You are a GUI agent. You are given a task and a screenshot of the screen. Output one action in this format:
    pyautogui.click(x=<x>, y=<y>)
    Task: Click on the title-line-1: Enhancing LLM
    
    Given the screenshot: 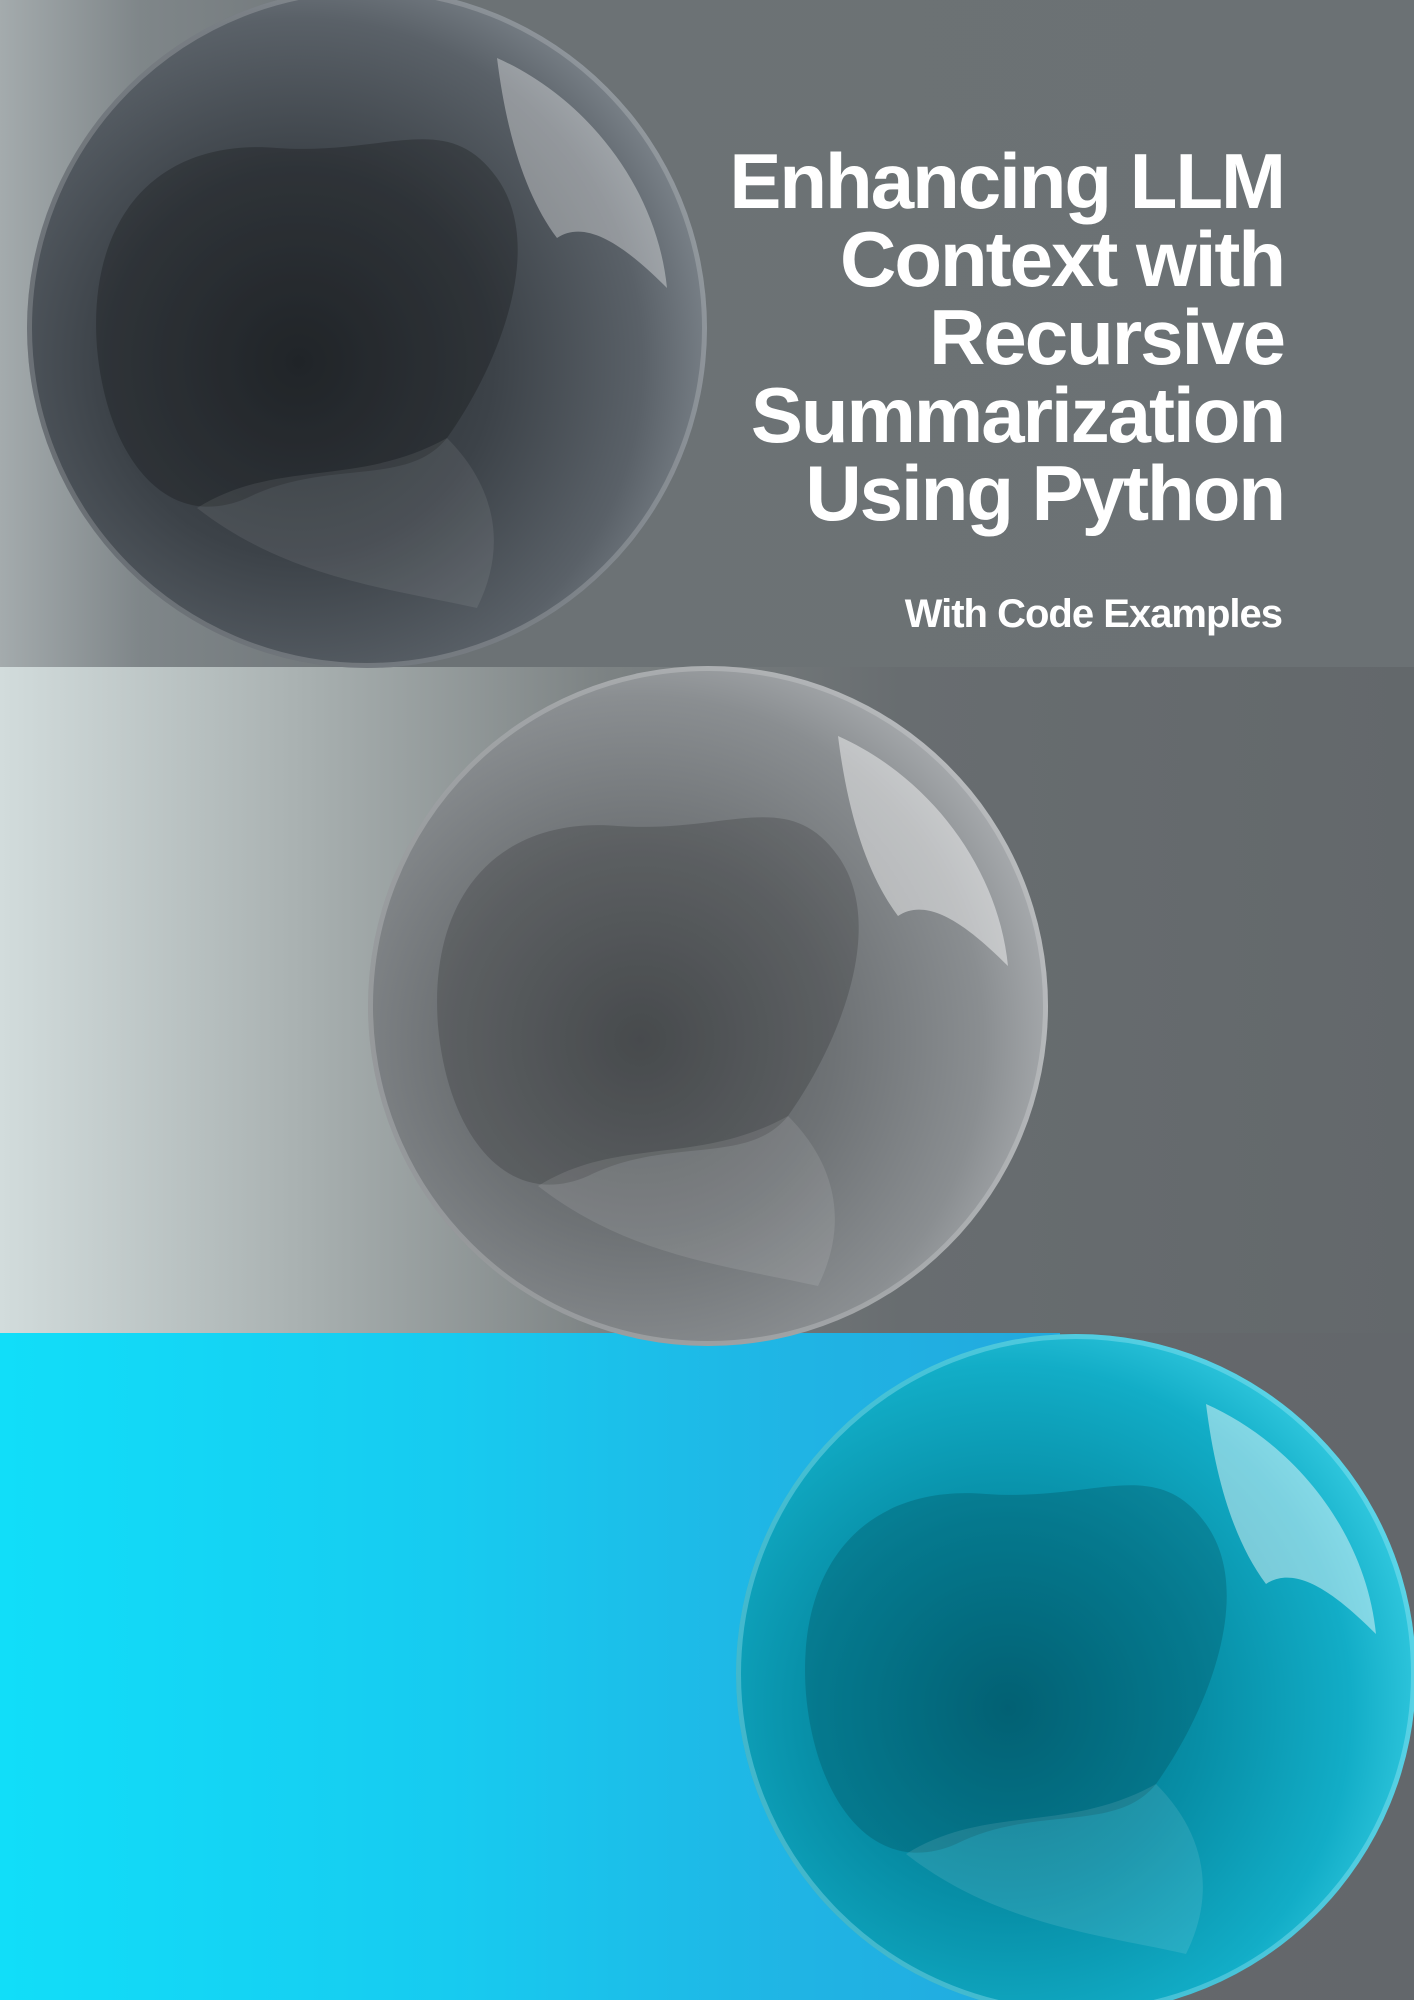 What is the action you would take?
    pyautogui.click(x=1007, y=181)
    